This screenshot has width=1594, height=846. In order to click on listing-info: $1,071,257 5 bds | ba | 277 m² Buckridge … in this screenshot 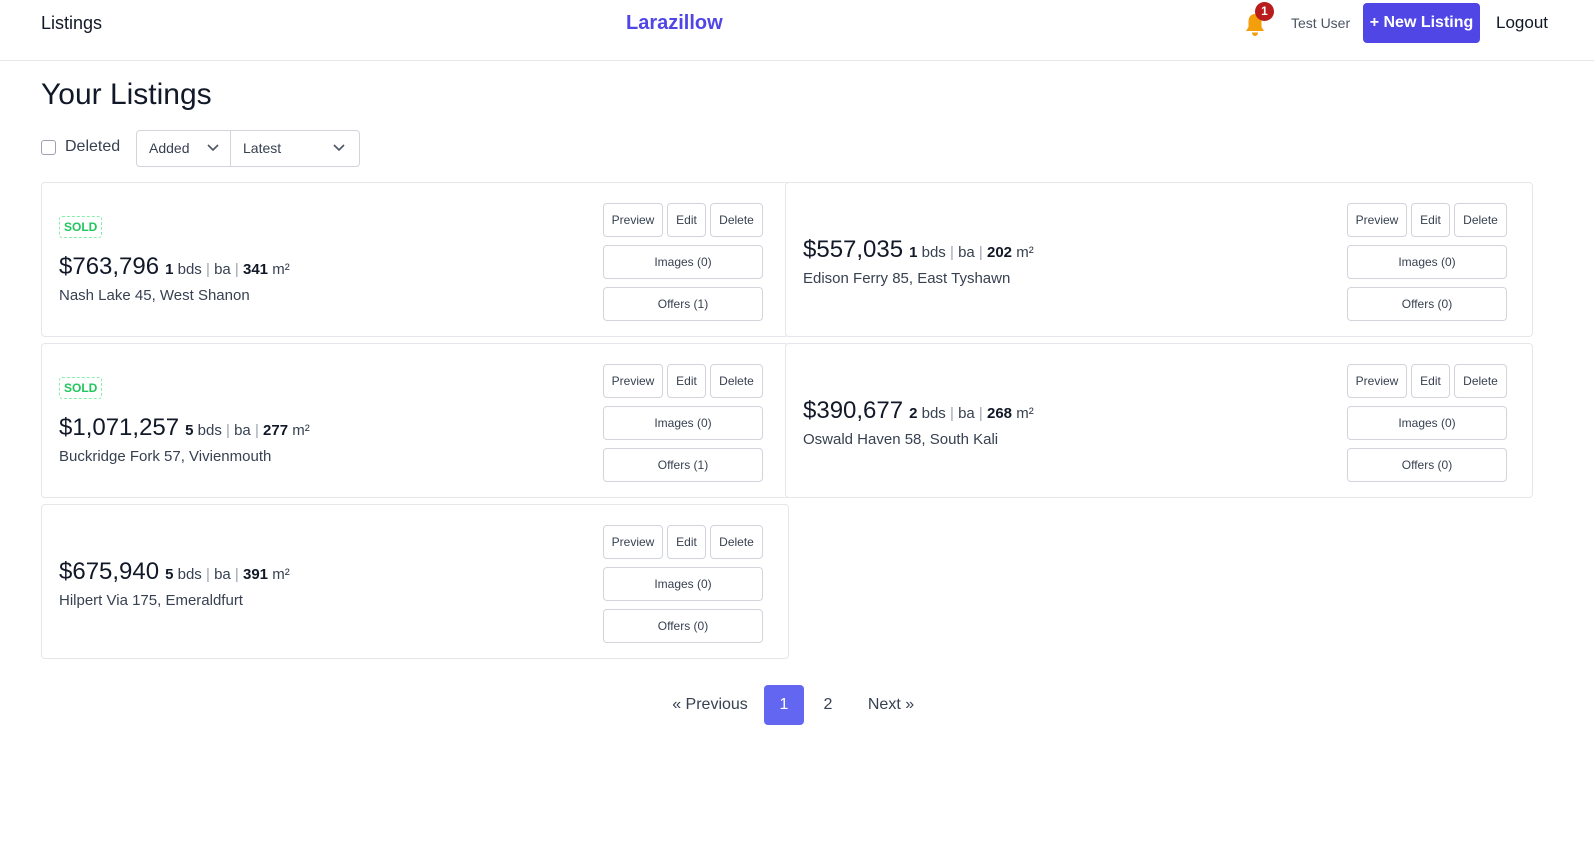, I will do `click(184, 439)`.